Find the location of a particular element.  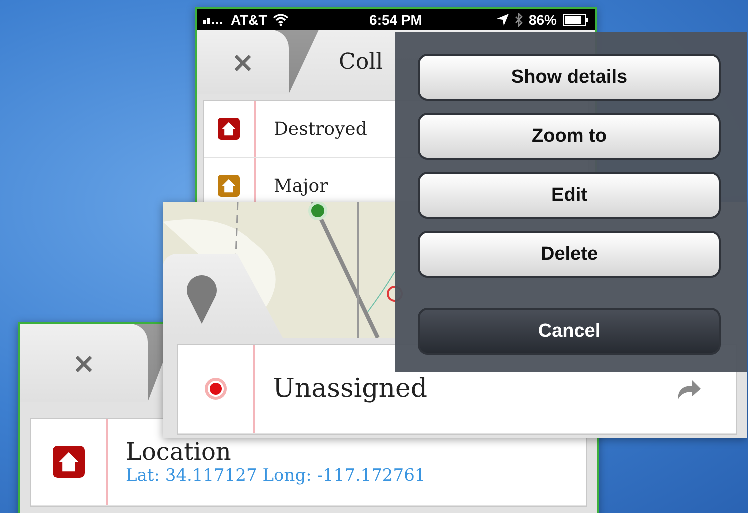

action-button: Edit is located at coordinates (569, 195).